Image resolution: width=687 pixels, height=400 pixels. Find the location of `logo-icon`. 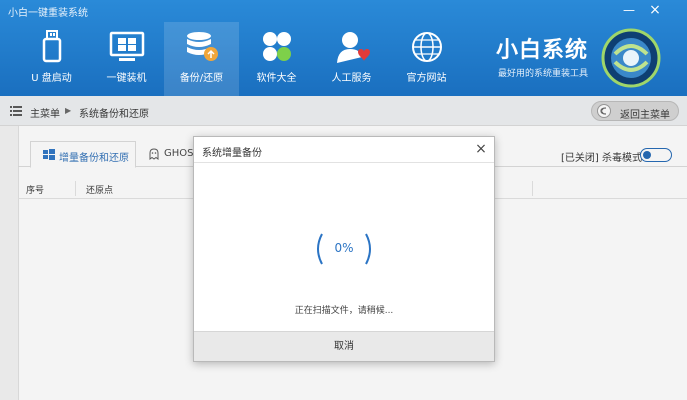

logo-icon is located at coordinates (631, 58).